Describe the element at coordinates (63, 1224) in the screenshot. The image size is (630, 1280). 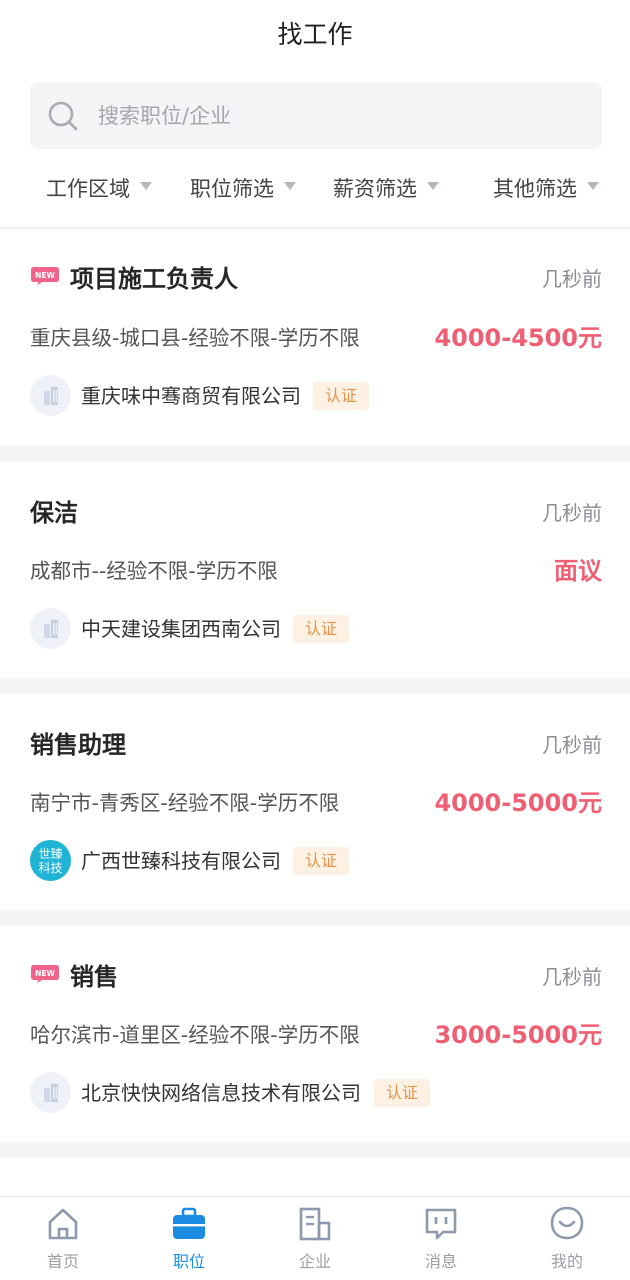
I see `home-icon` at that location.